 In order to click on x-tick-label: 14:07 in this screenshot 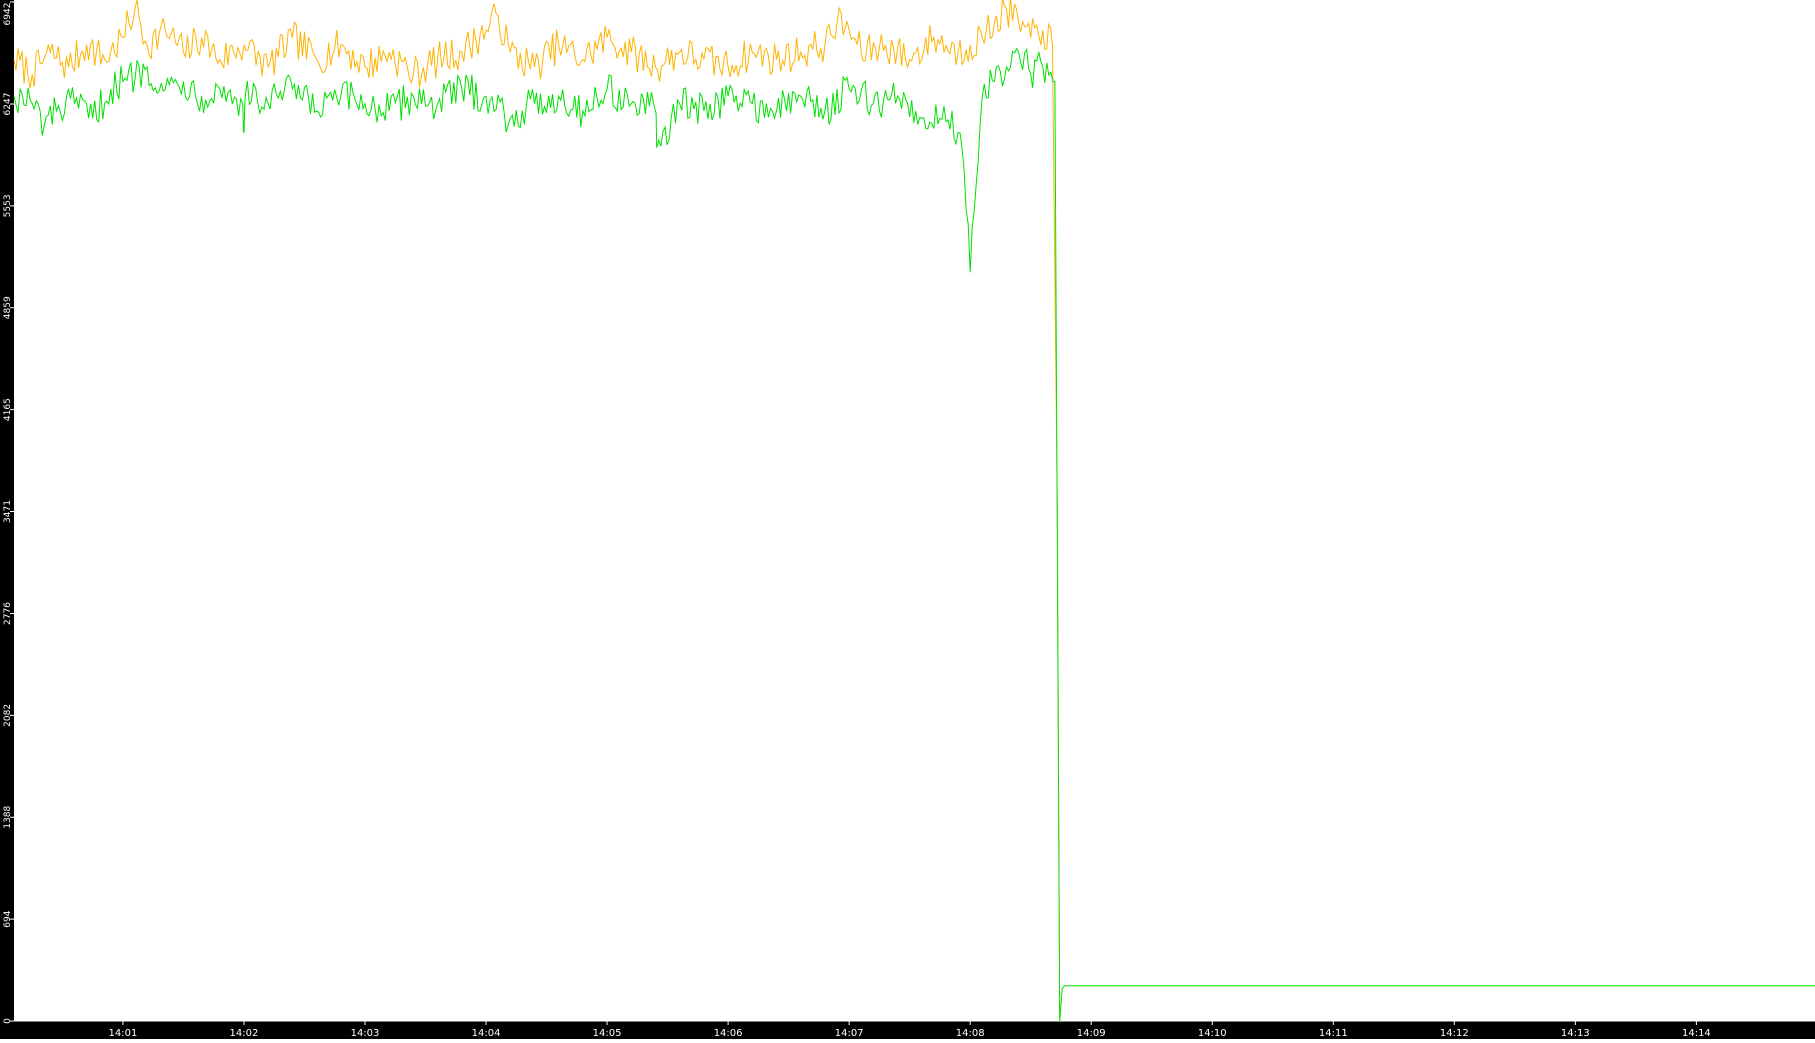, I will do `click(849, 1033)`.